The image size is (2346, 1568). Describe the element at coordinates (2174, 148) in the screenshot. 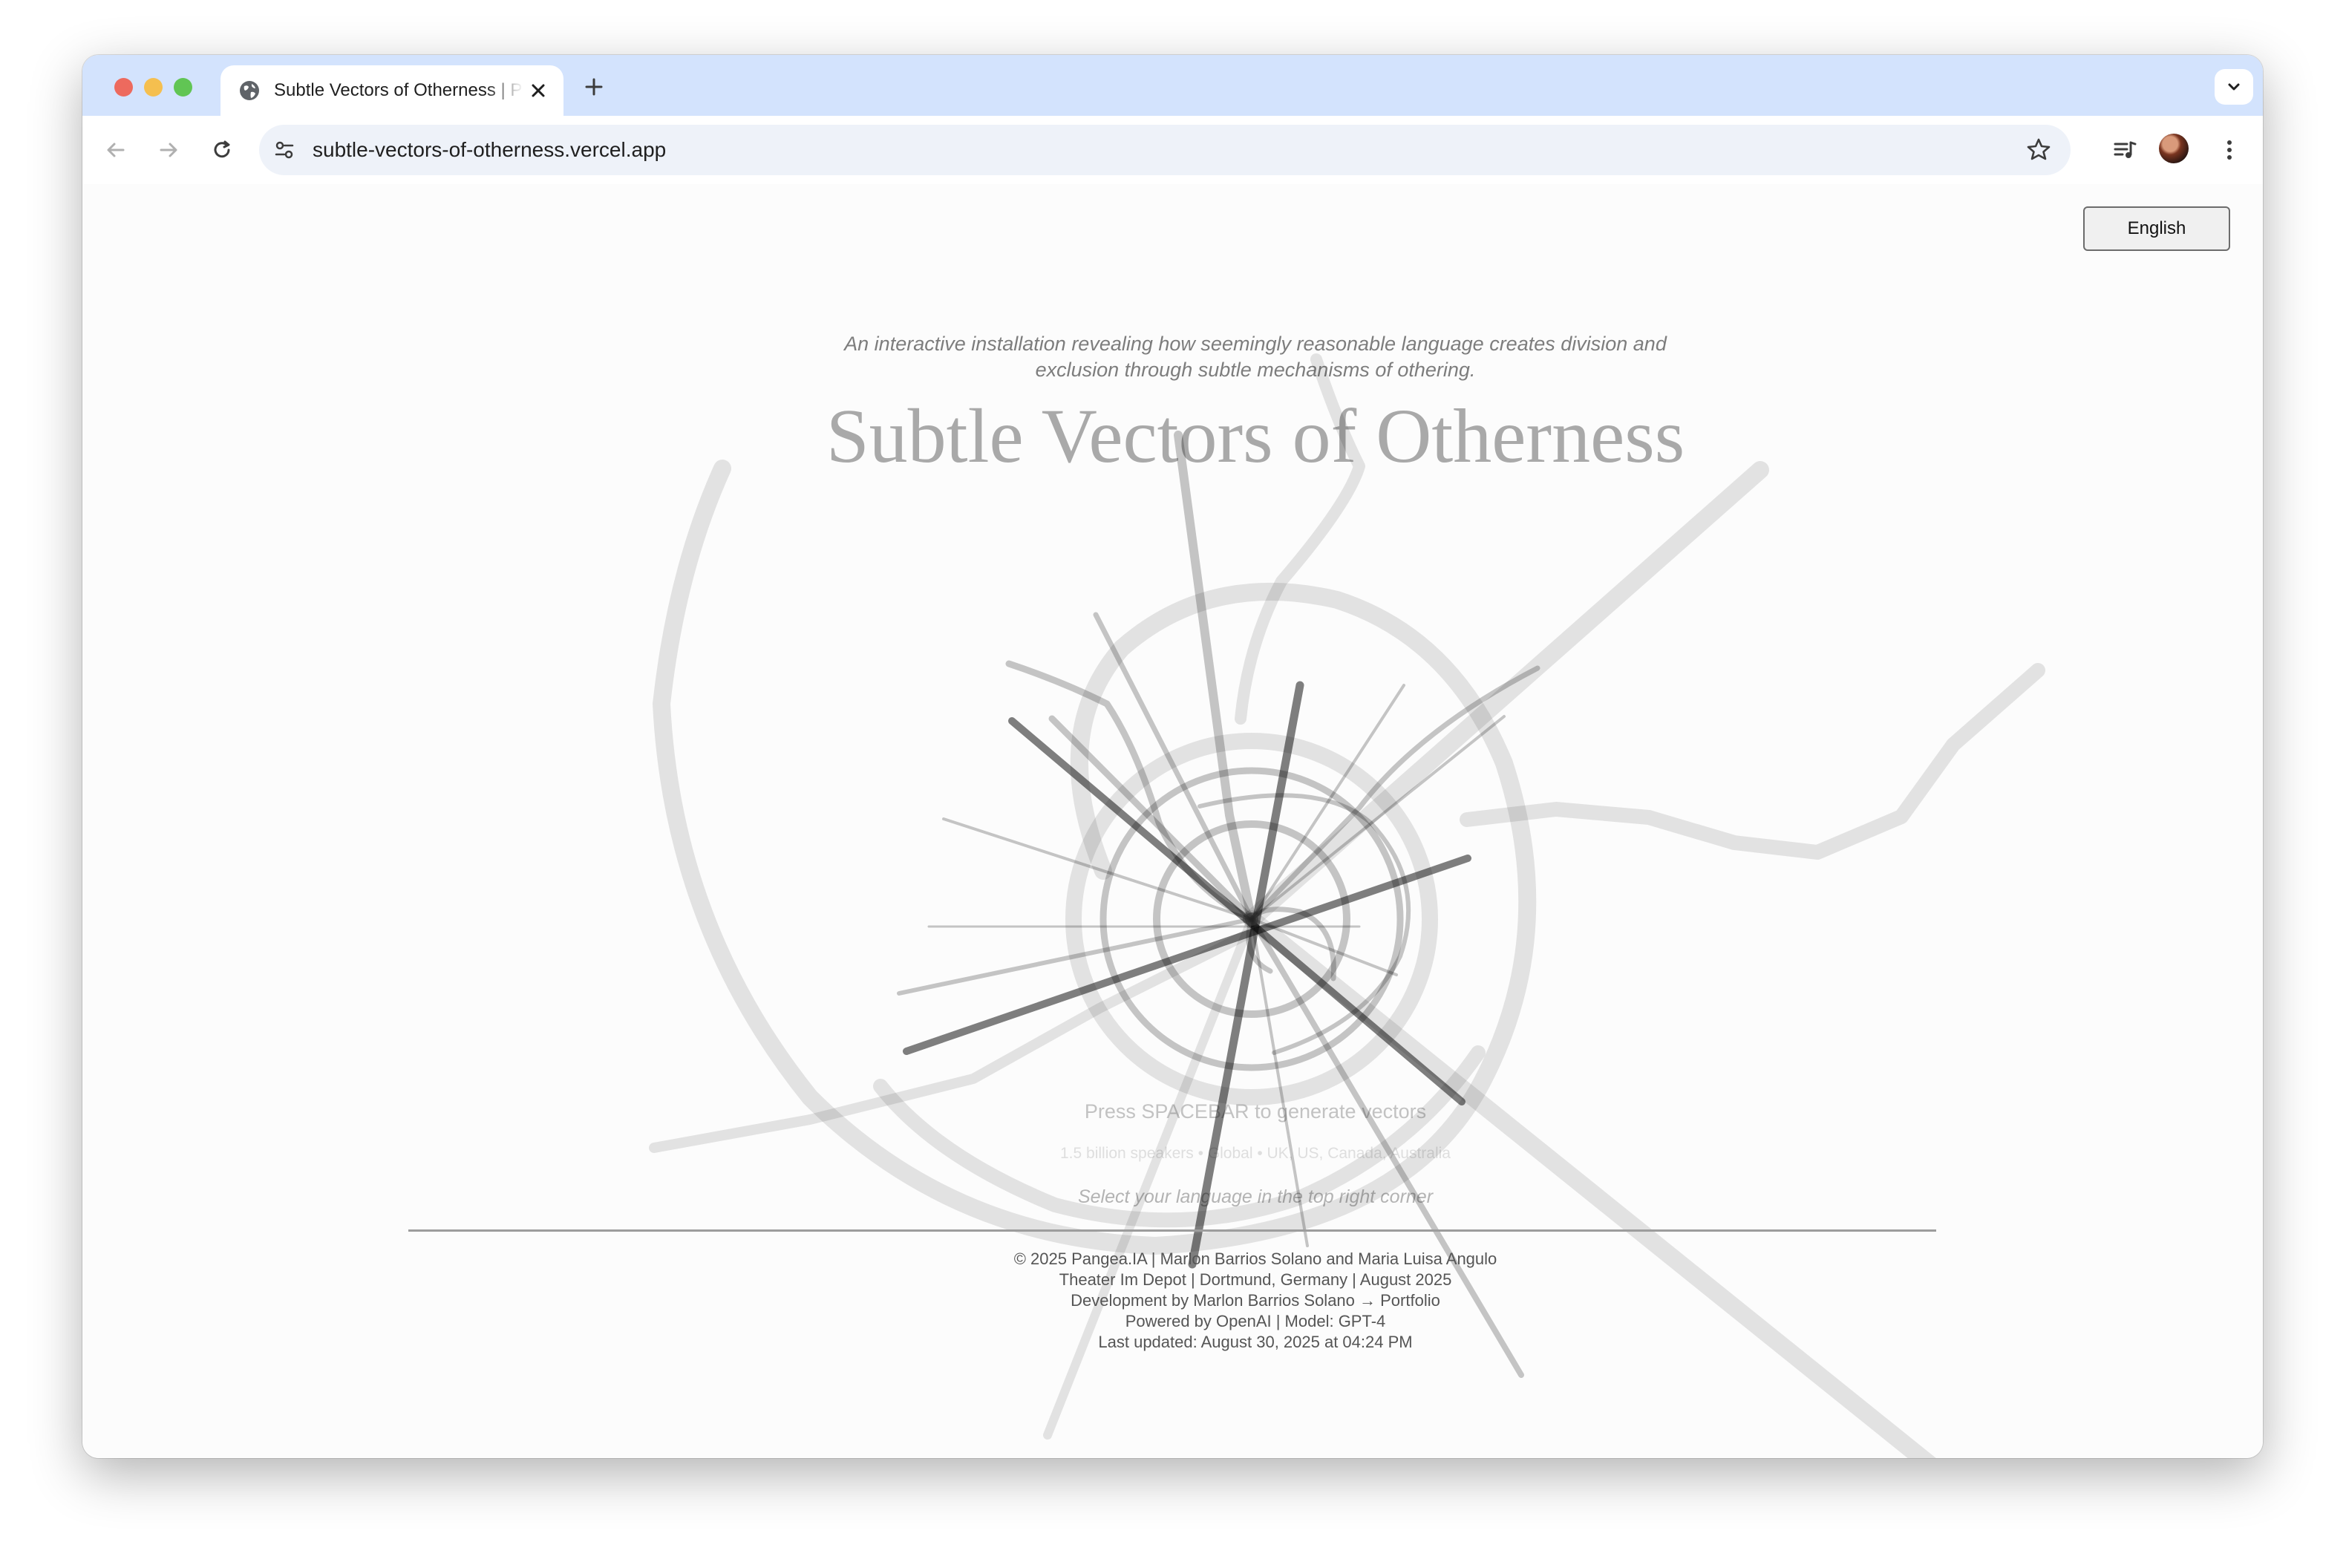

I see `avatar` at that location.